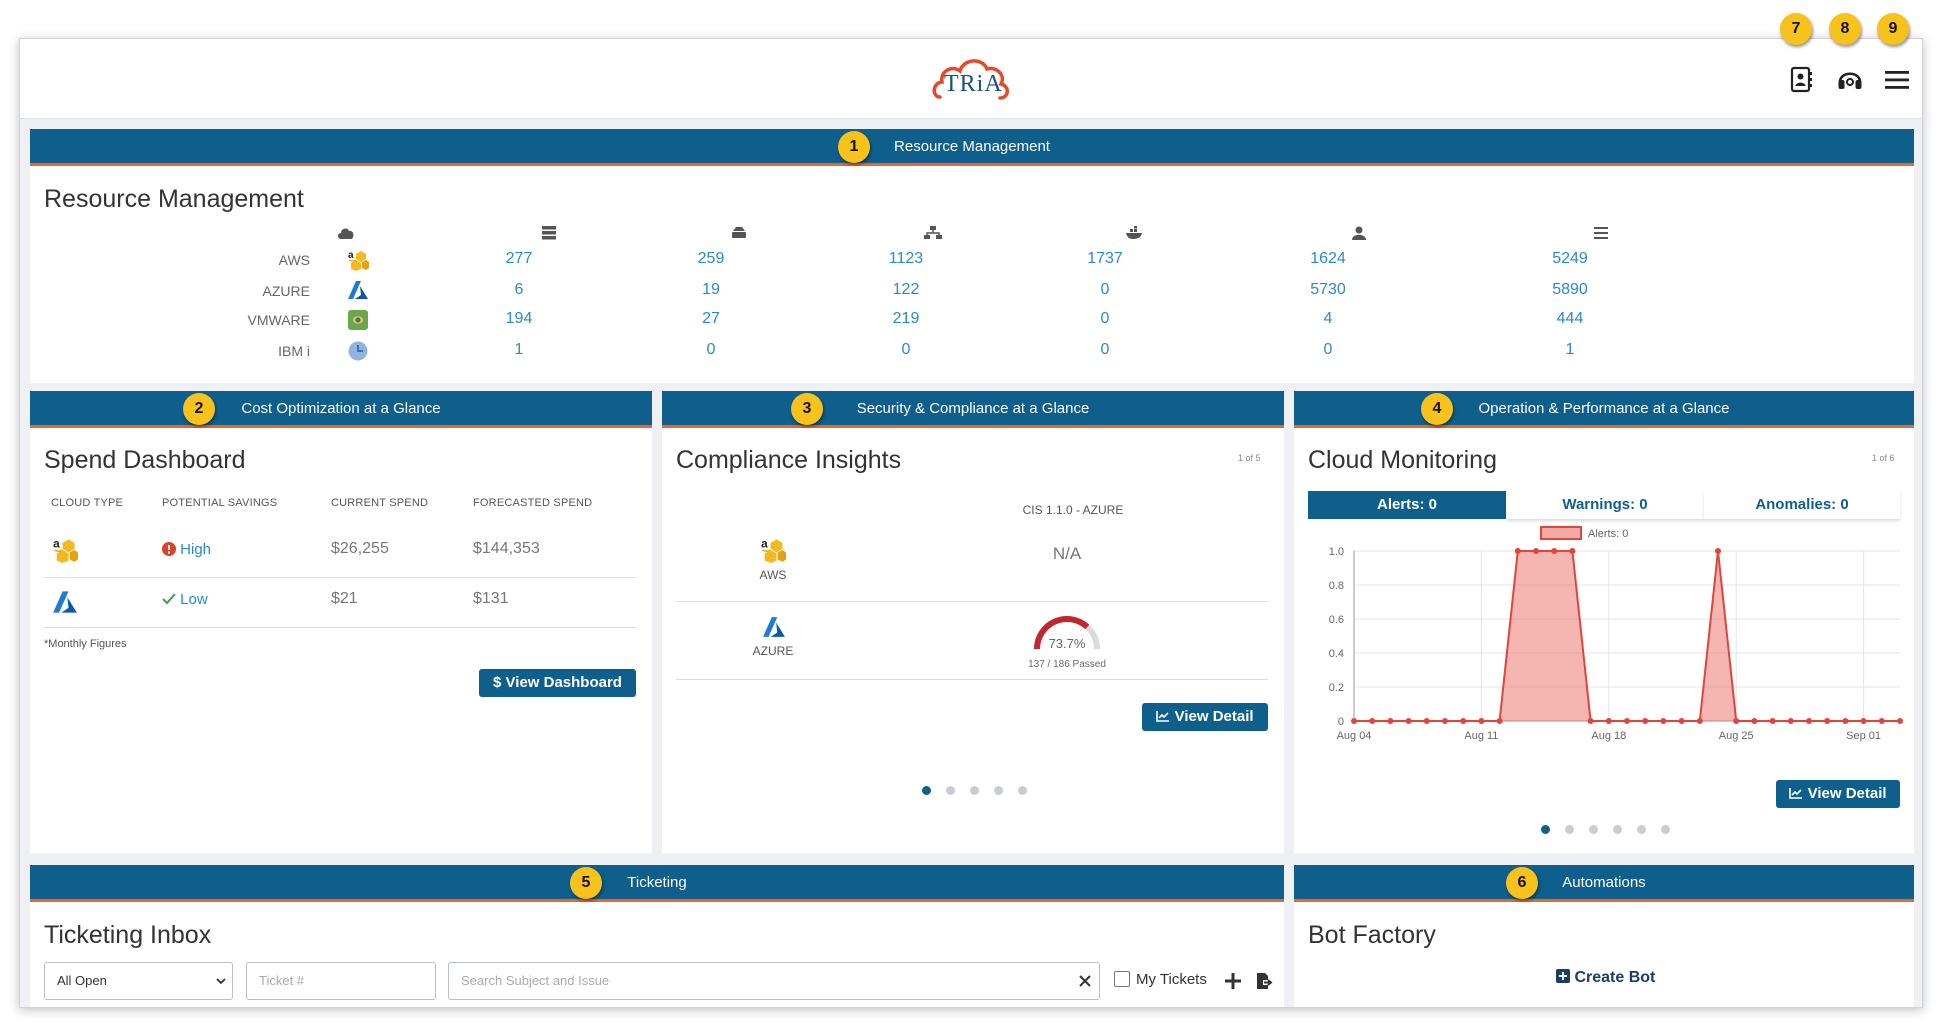  What do you see at coordinates (1328, 319) in the screenshot?
I see `resource-count: 4` at bounding box center [1328, 319].